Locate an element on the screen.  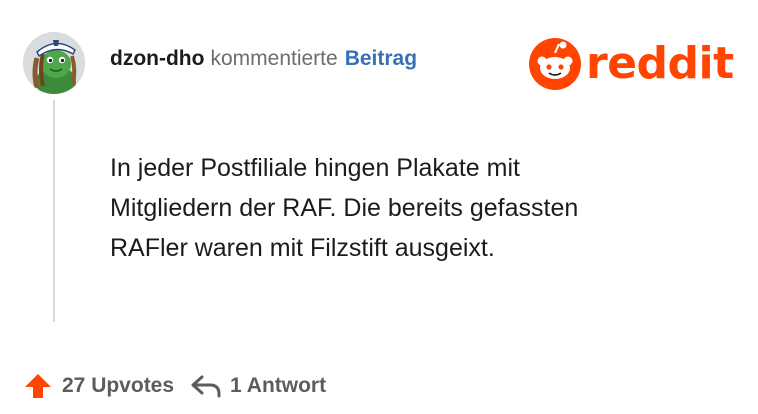
comment-header: dzon-dho kommentierte Beitrag is located at coordinates (263, 63).